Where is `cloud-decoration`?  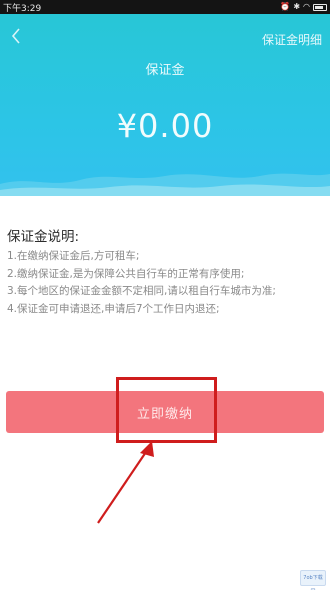 cloud-decoration is located at coordinates (165, 184).